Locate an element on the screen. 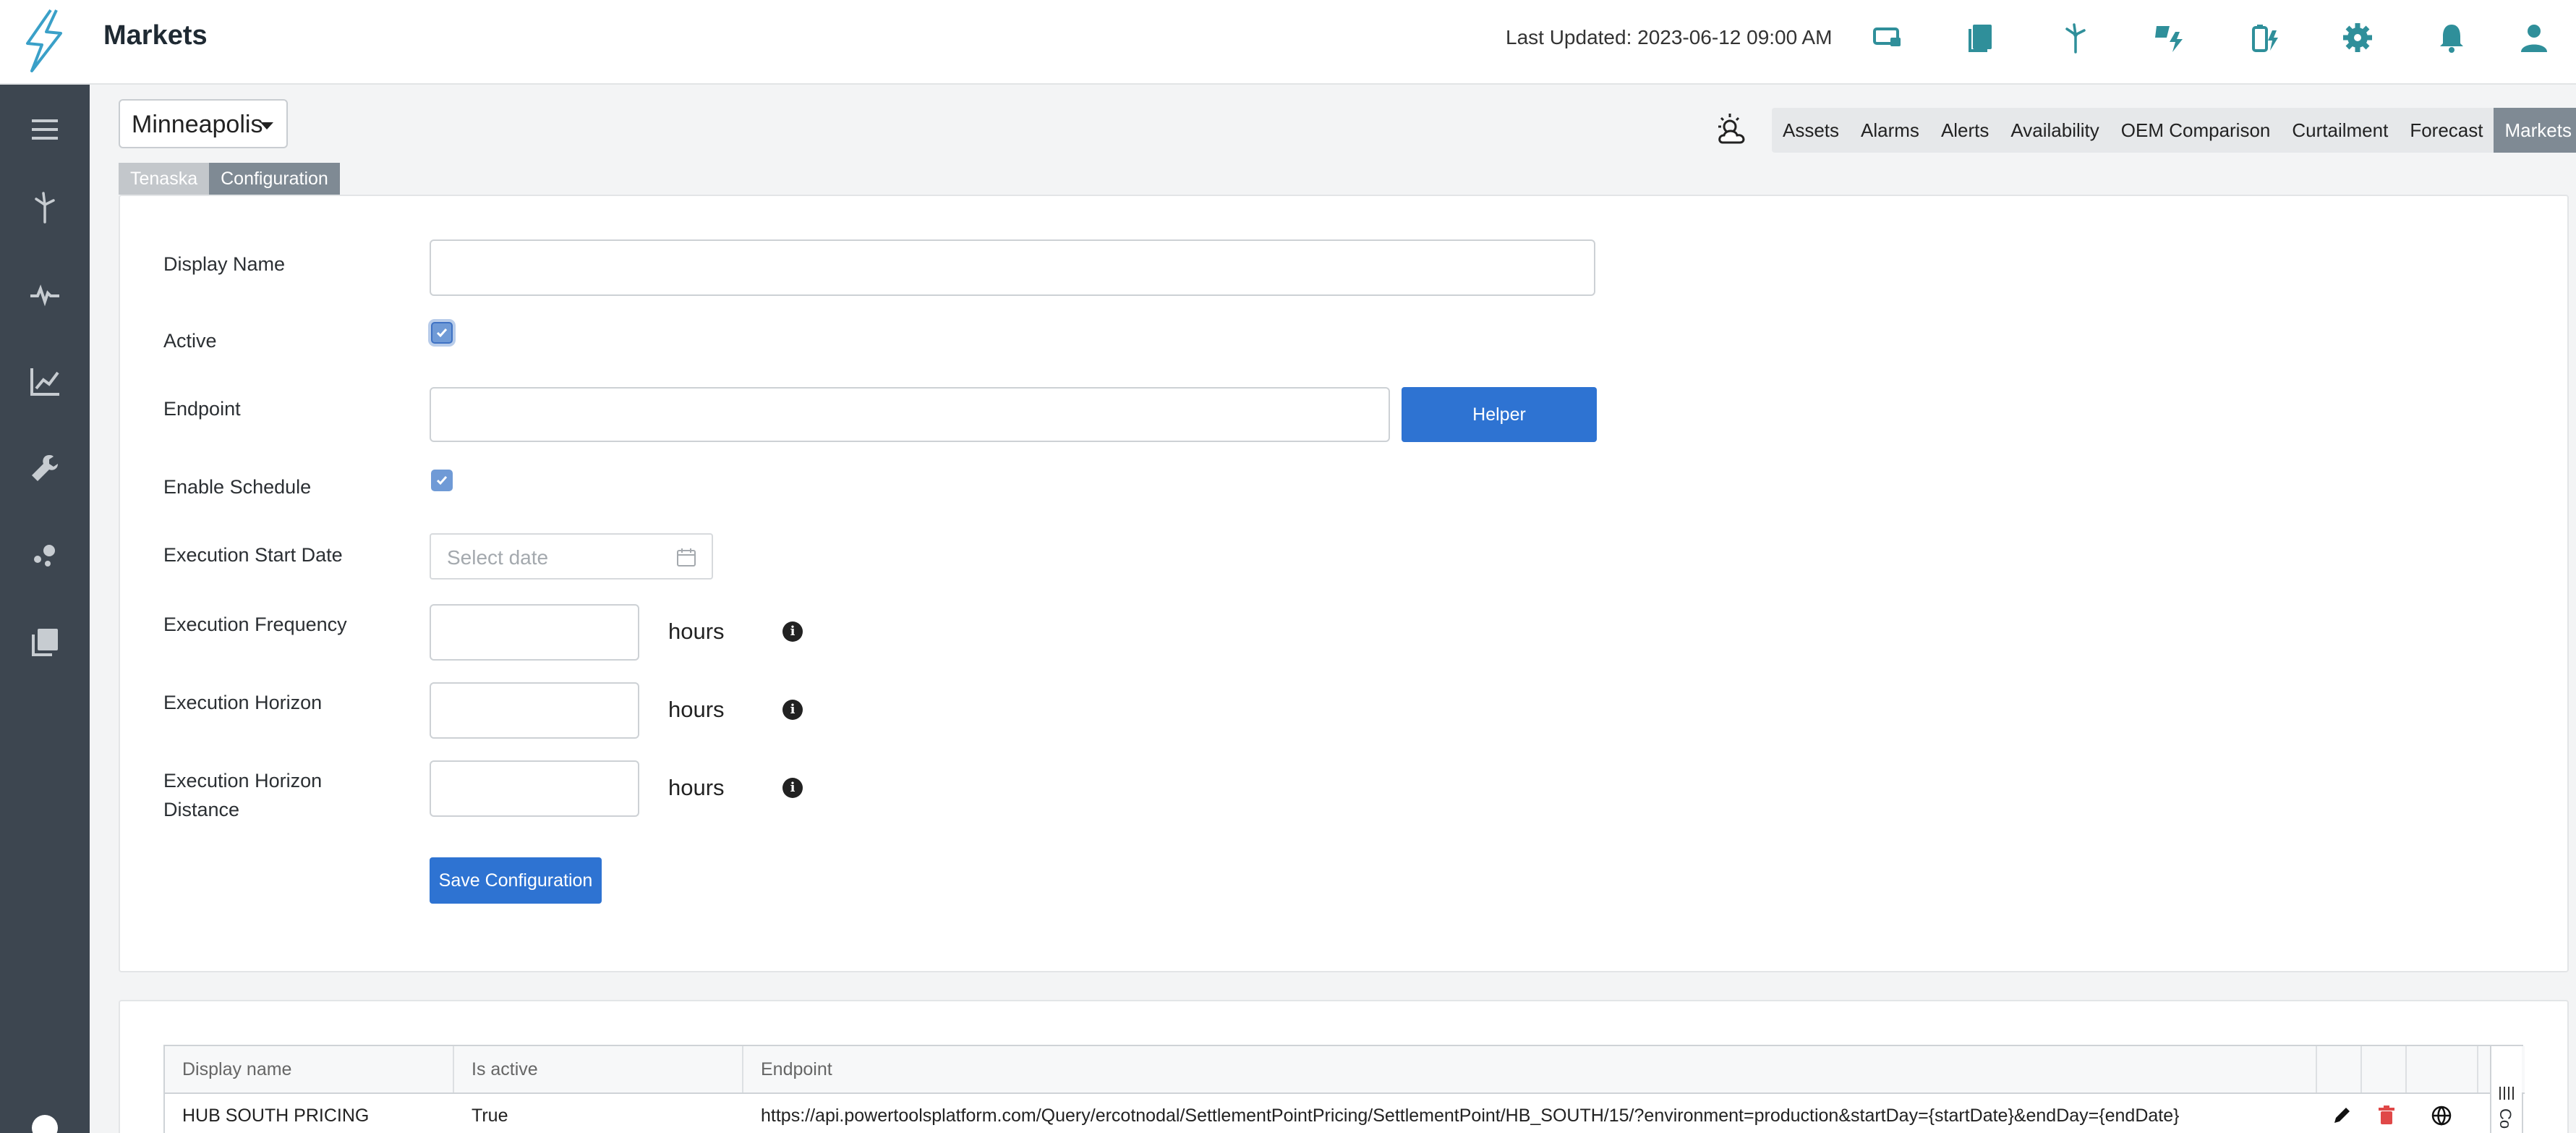 The width and height of the screenshot is (2576, 1133). subtab-configuration: Configuration is located at coordinates (274, 179).